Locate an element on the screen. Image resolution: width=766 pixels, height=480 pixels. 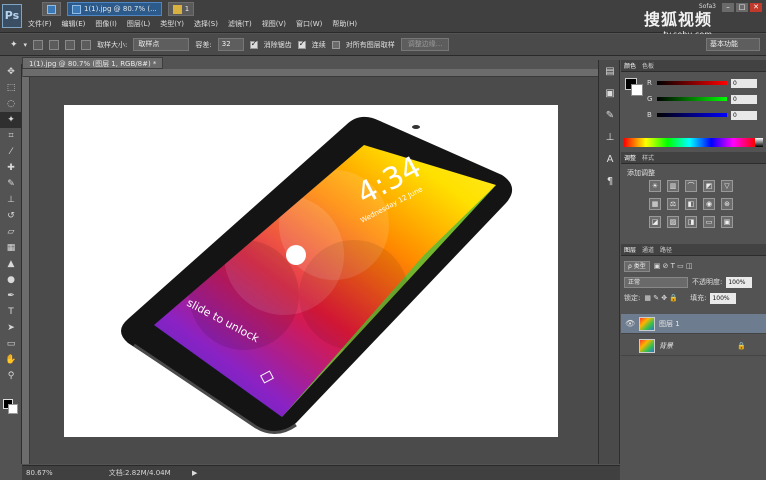
path-select-icon: ➤ is located at coordinates (11, 328).